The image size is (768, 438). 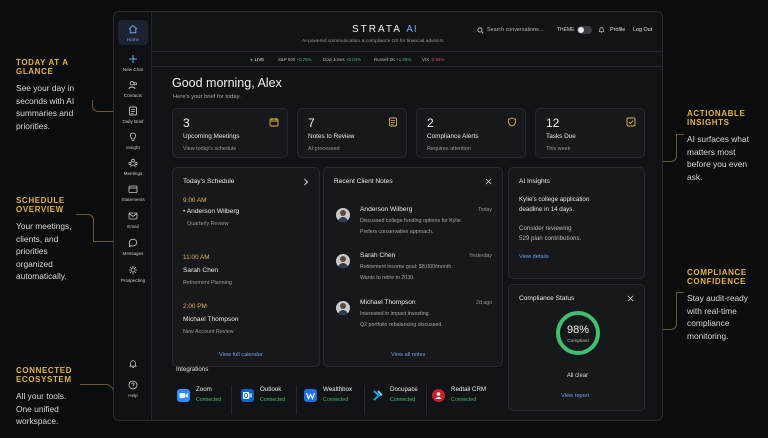 What do you see at coordinates (257, 59) in the screenshot?
I see `live-indicator: LIVE` at bounding box center [257, 59].